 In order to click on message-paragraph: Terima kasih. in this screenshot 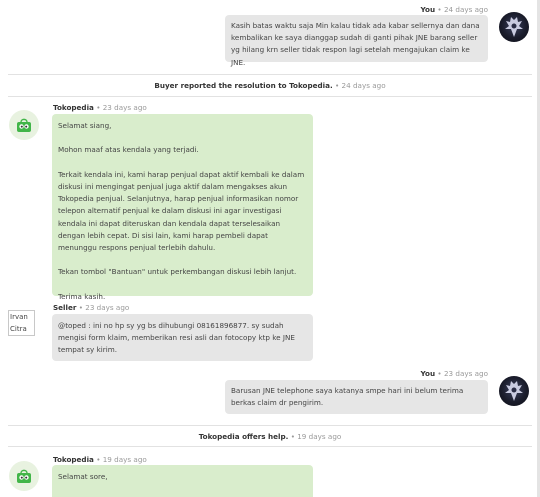, I will do `click(82, 296)`.